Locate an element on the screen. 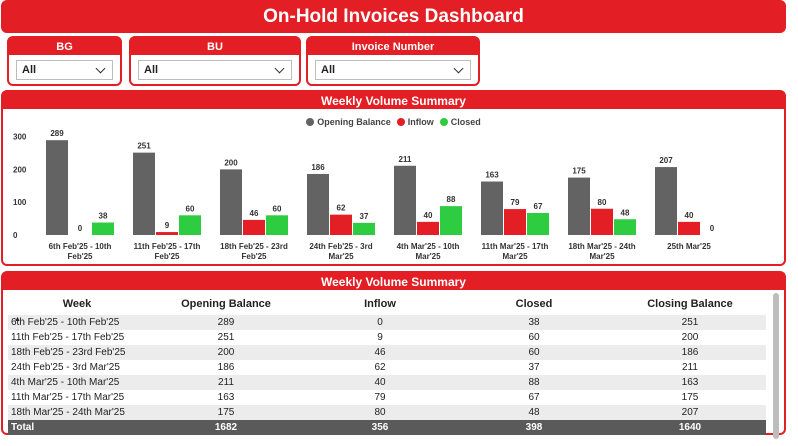 The image size is (798, 446). table-scrollbar is located at coordinates (776, 366).